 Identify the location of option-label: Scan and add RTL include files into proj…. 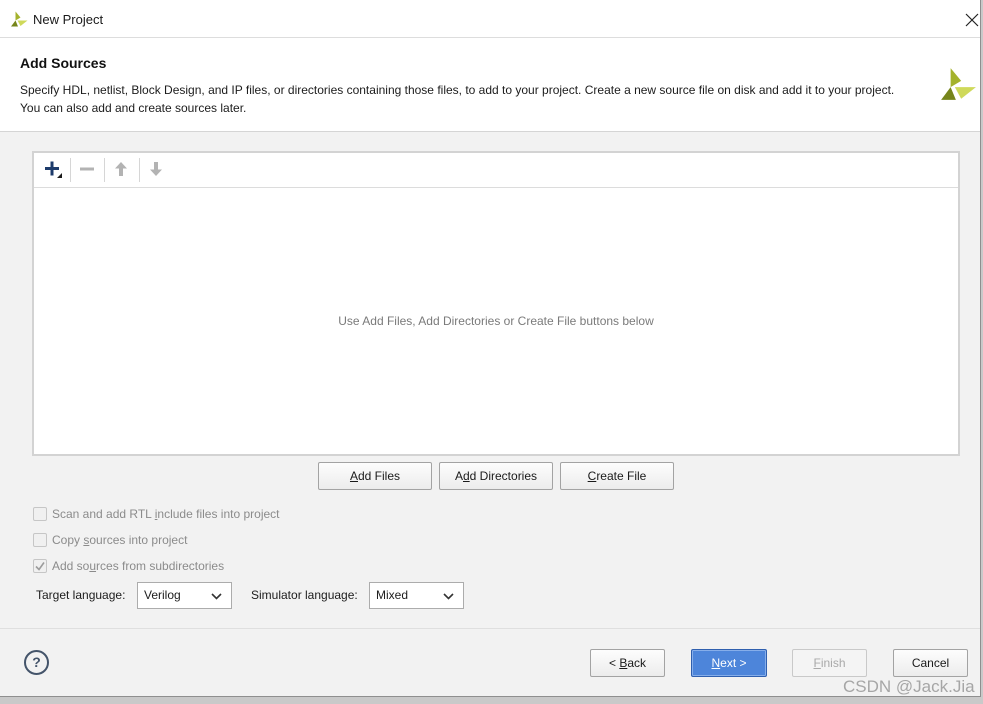
(166, 514).